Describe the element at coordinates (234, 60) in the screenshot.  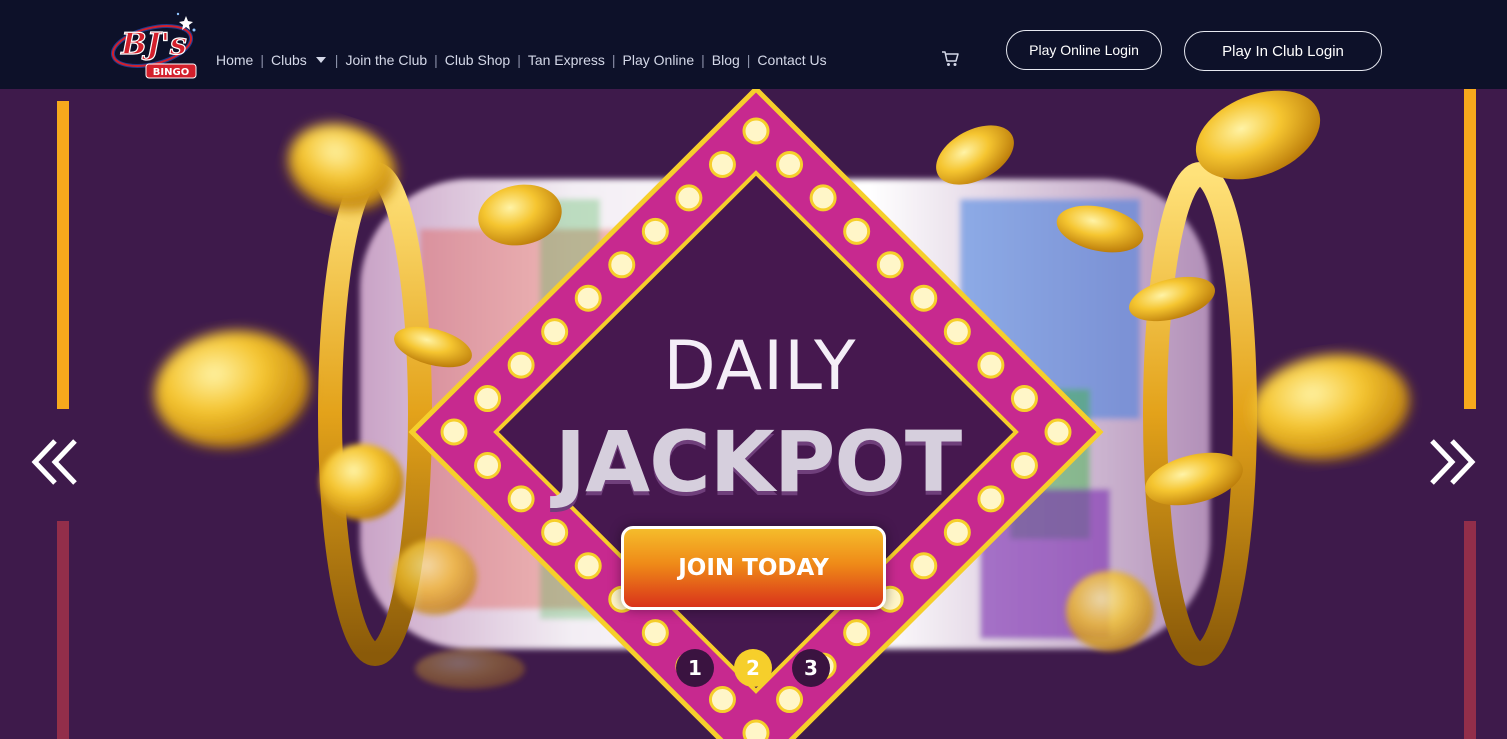
I see `nav-home: Home` at that location.